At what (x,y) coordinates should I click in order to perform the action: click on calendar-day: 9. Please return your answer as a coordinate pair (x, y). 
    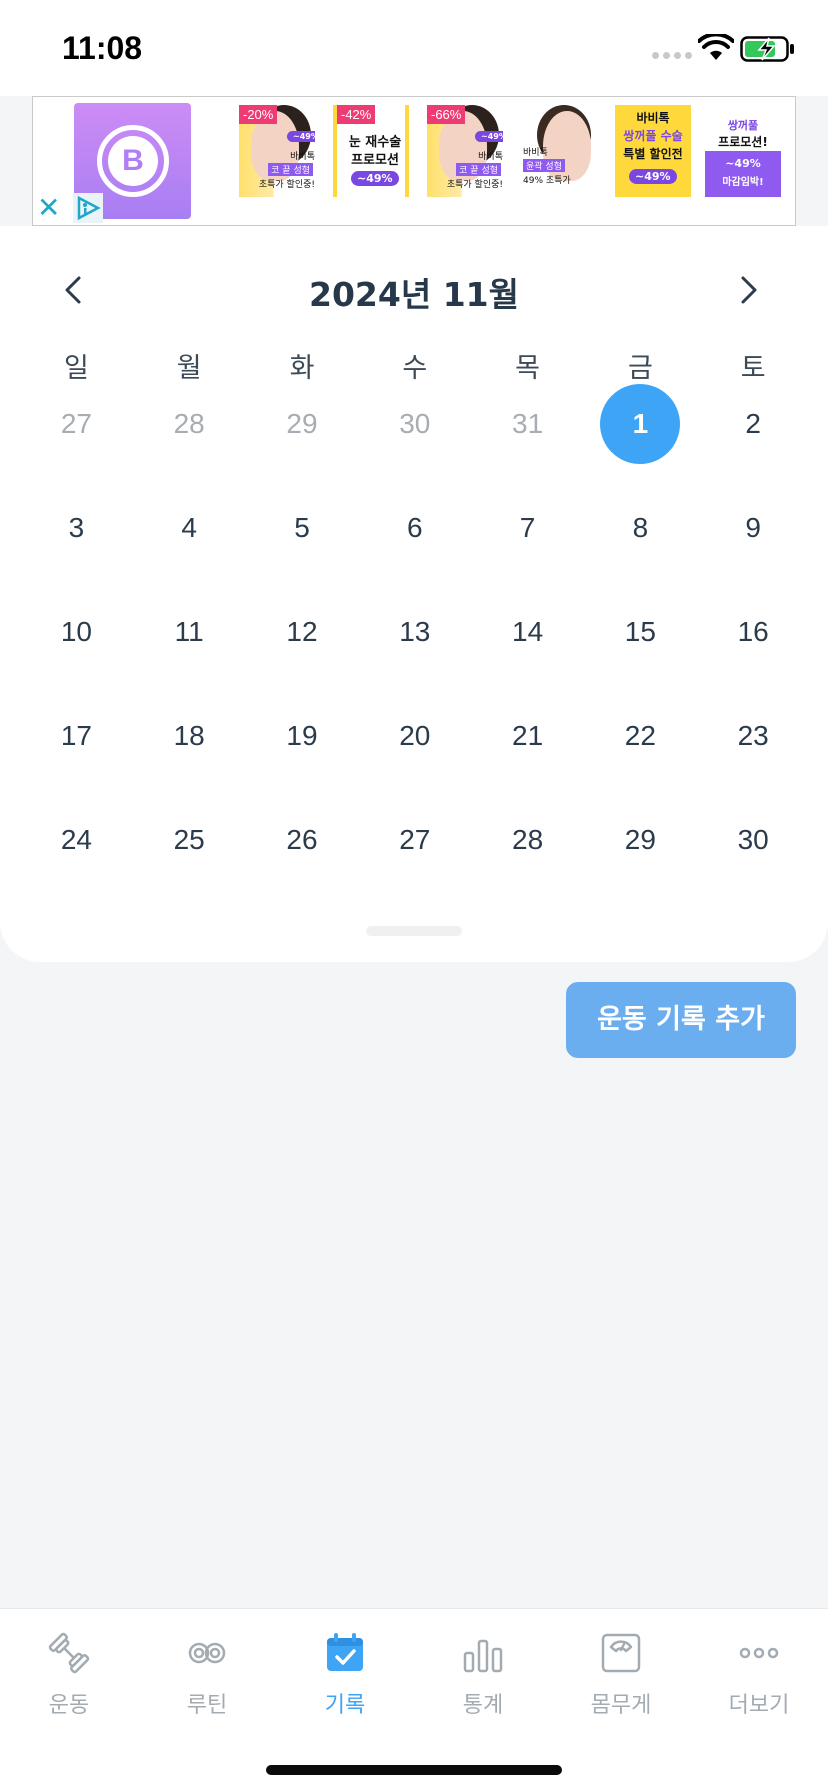
    Looking at the image, I should click on (753, 540).